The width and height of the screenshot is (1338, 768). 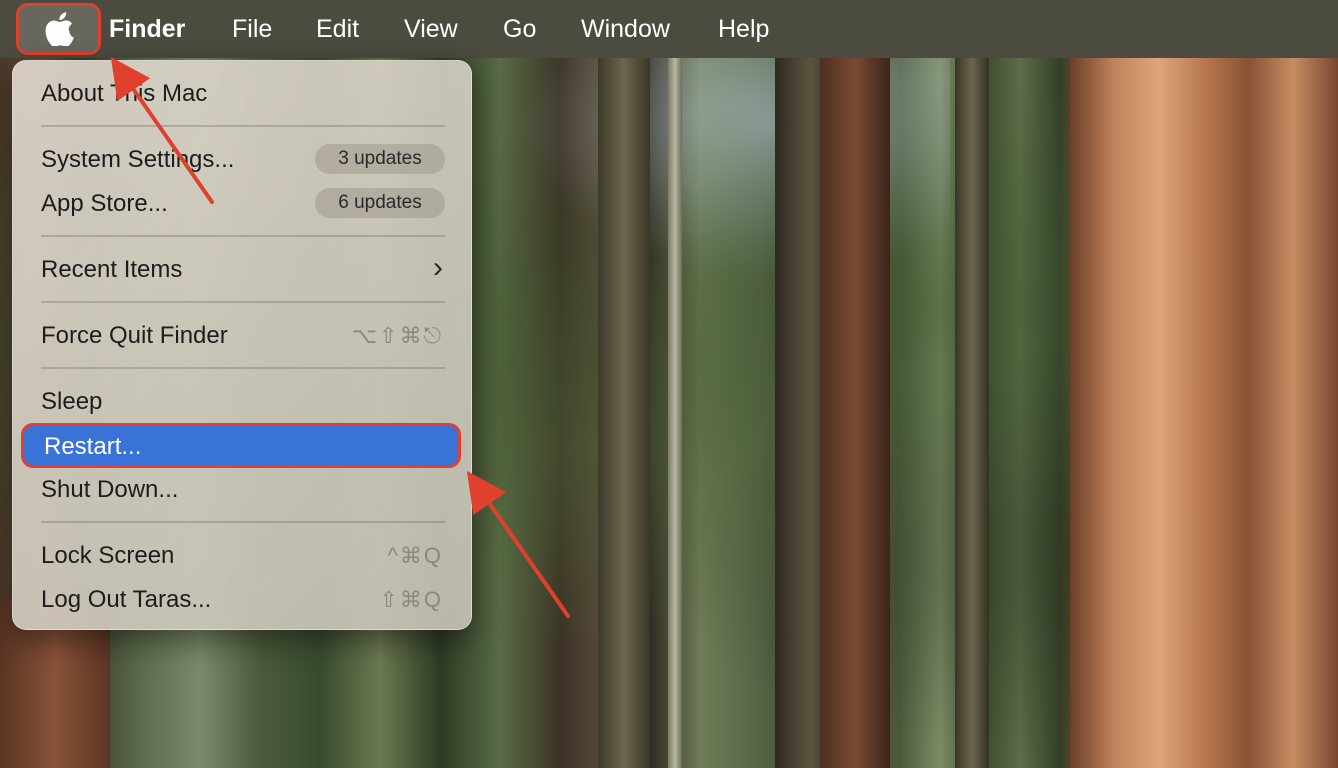 I want to click on force-quit-shortcut: ⌥⇧⌘⎋, so click(x=397, y=335).